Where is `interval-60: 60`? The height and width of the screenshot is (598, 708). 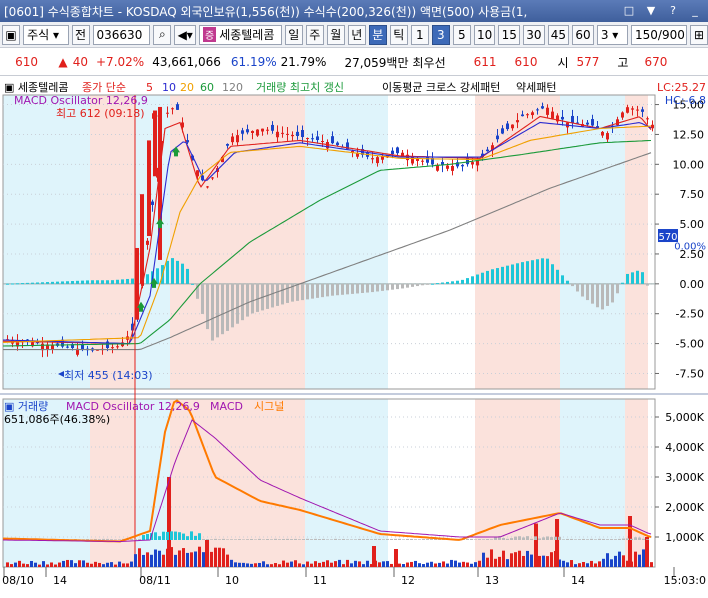 interval-60: 60 is located at coordinates (583, 34).